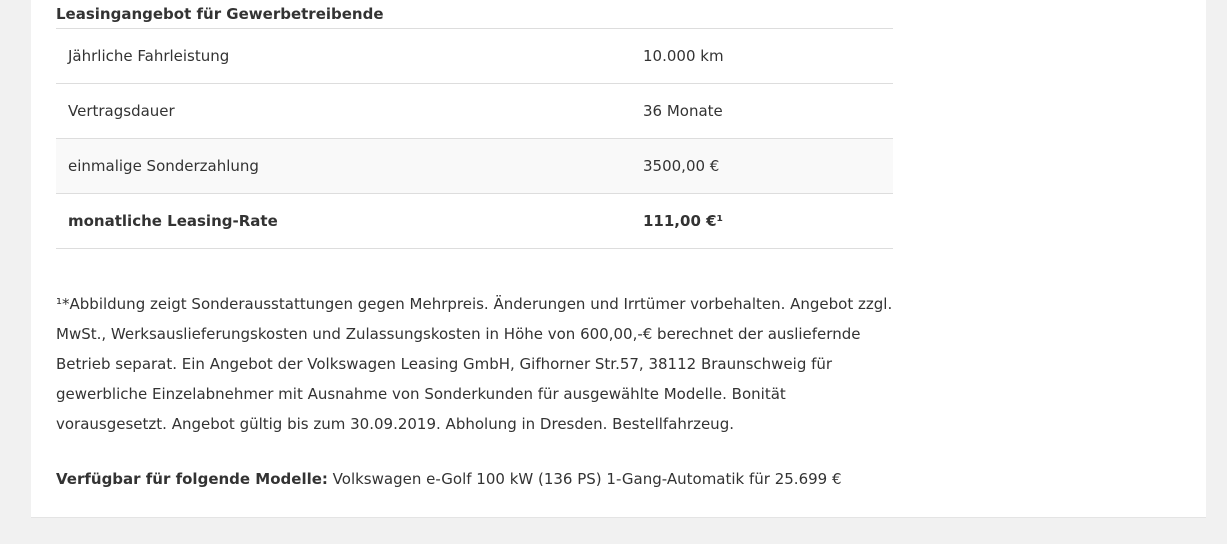 Image resolution: width=1227 pixels, height=544 pixels. I want to click on table-row-down-payment: einmalige Sonderzahlung 3500,00 €, so click(474, 166).